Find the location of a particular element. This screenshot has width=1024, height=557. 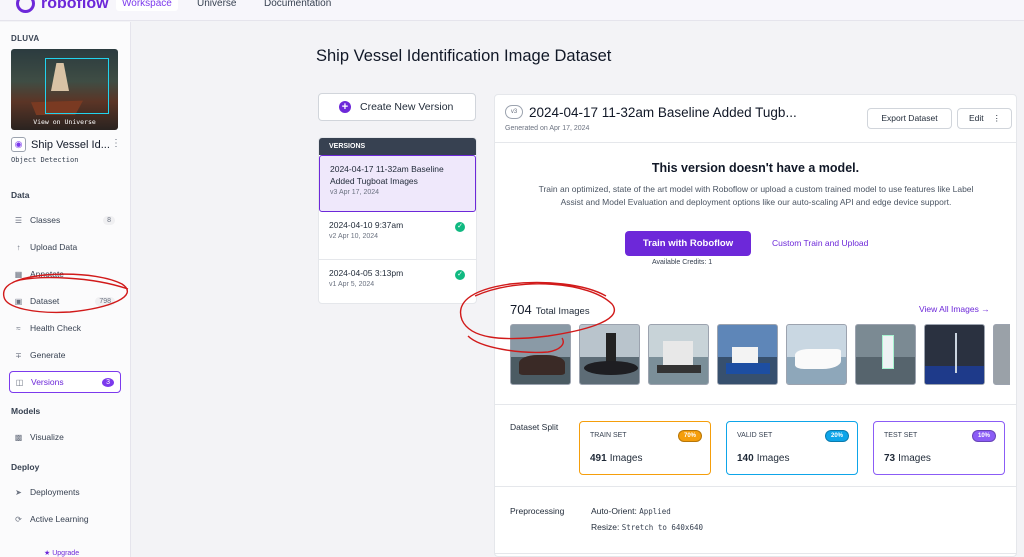

sidebar-item-label: Annotate is located at coordinates (47, 274).